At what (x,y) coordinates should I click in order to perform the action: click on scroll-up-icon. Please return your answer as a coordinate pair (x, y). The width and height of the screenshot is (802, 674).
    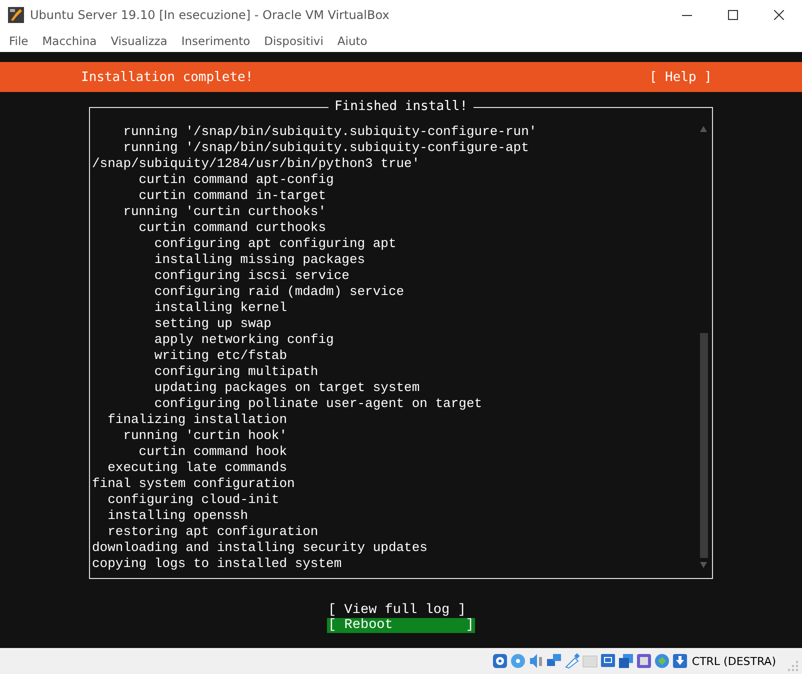
    Looking at the image, I should click on (703, 129).